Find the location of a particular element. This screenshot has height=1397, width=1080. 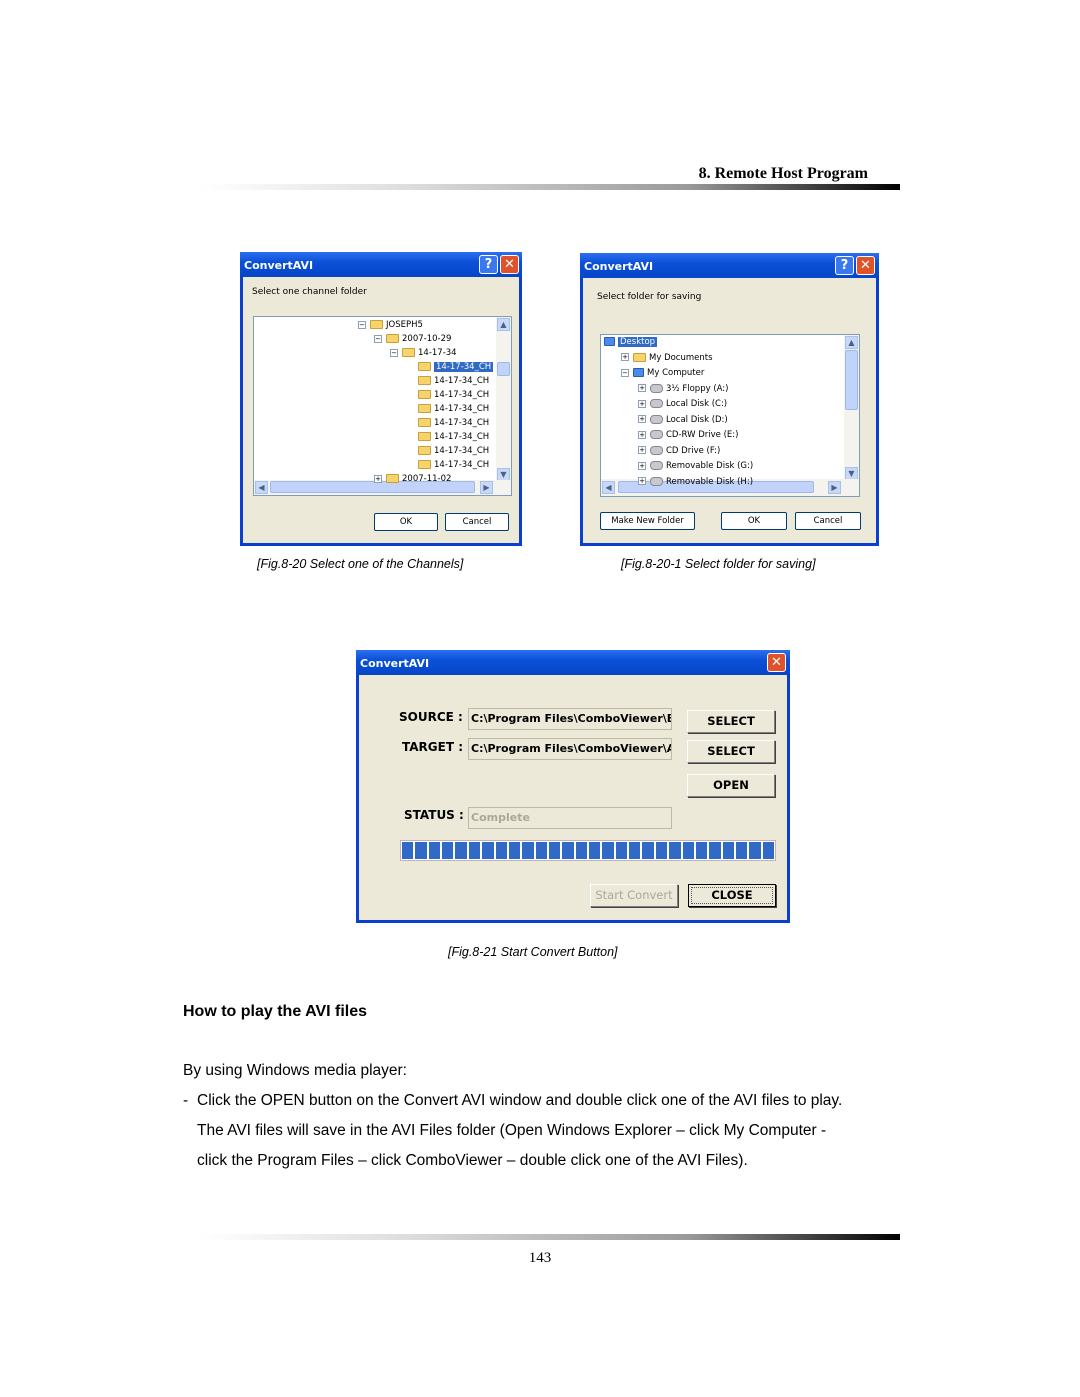

tree-item: + Local Disk (C:) is located at coordinates (682, 404).